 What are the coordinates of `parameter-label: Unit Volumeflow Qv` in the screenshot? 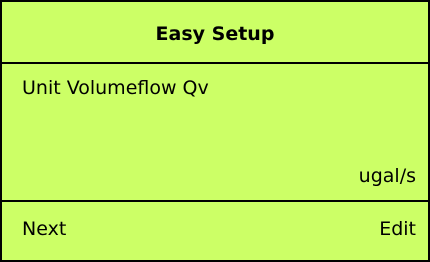 It's located at (115, 88).